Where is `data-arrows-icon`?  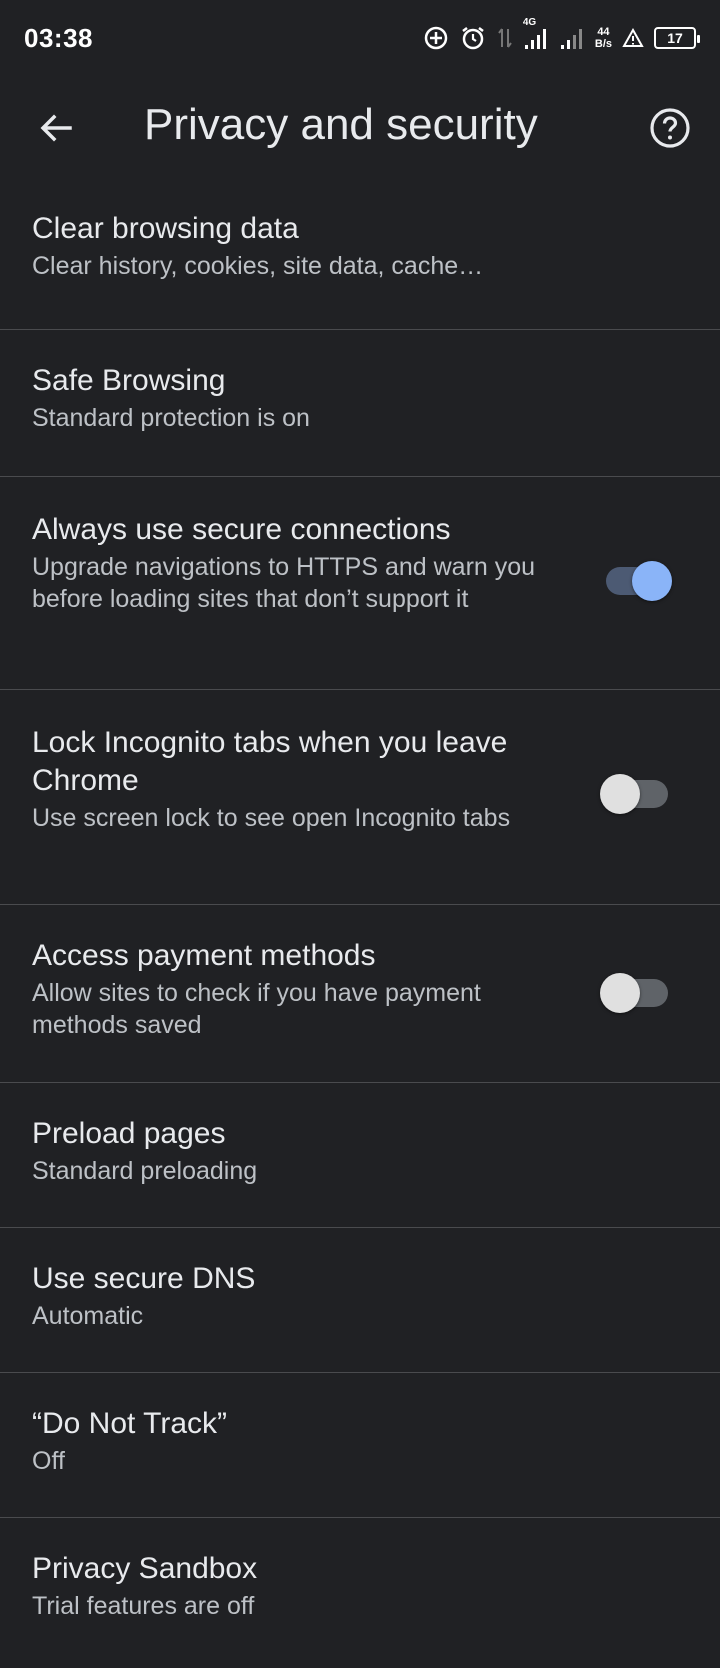 data-arrows-icon is located at coordinates (505, 38).